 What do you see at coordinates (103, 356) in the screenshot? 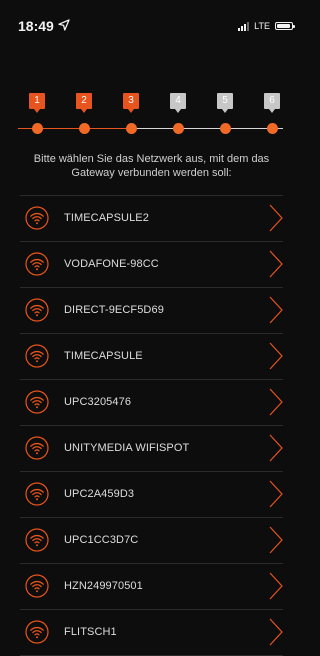
I see `network-ssid: TIMECAPSULE` at bounding box center [103, 356].